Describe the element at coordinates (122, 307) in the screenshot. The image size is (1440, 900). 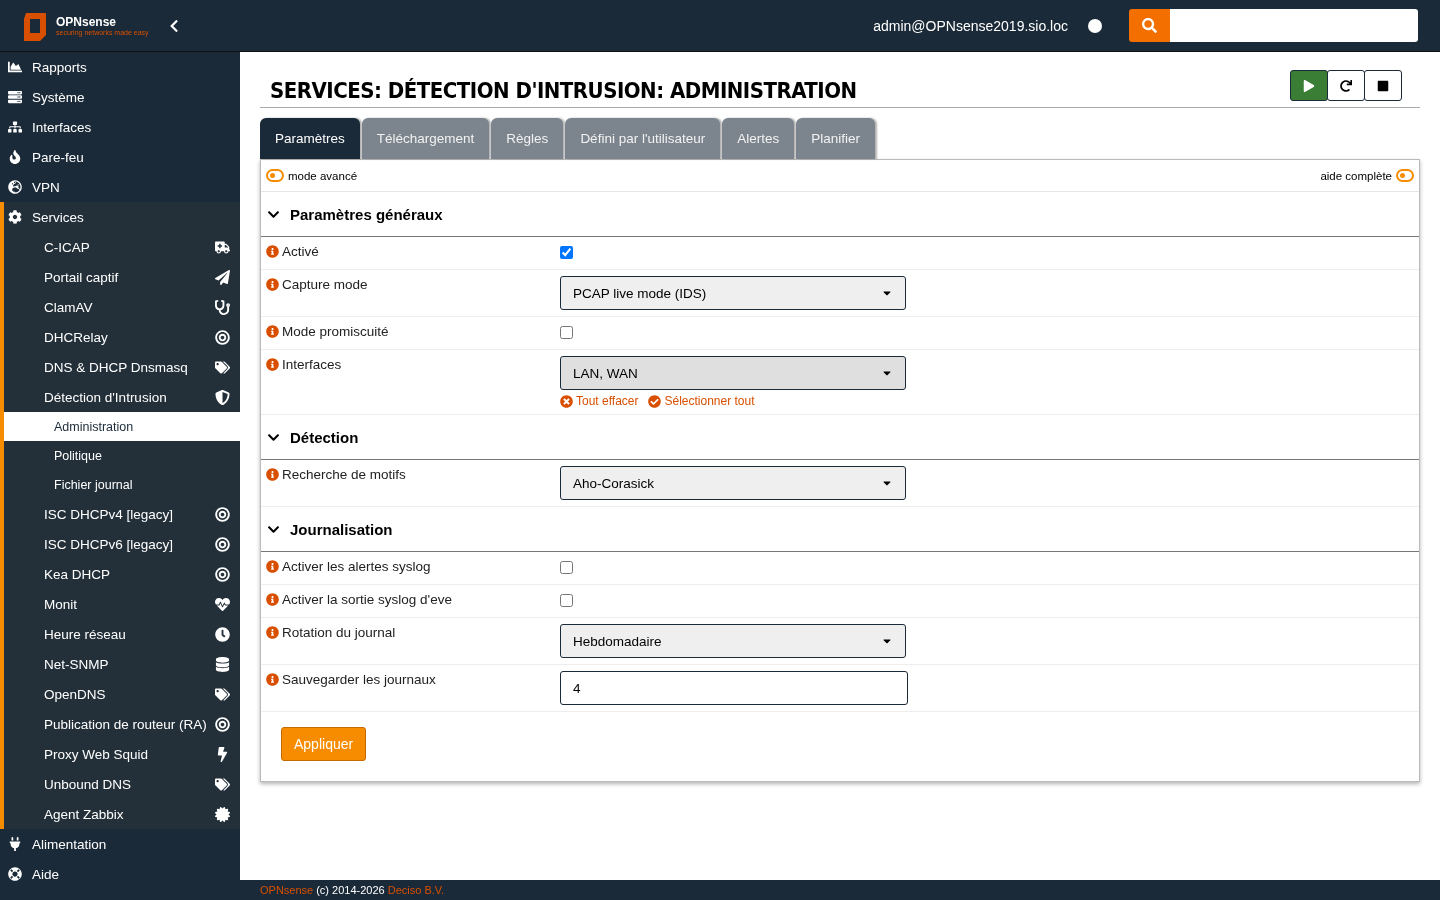
I see `sidebar-subitem: ClamAV` at that location.